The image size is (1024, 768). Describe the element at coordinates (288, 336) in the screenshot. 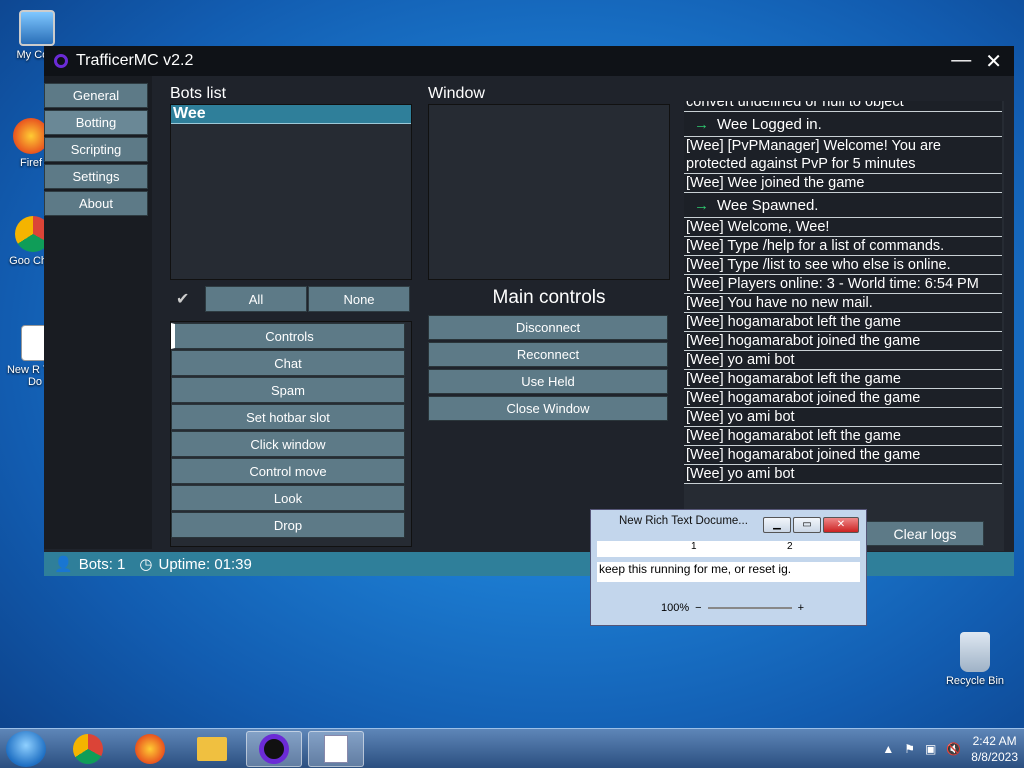

I see `command-controls: Controls` at that location.